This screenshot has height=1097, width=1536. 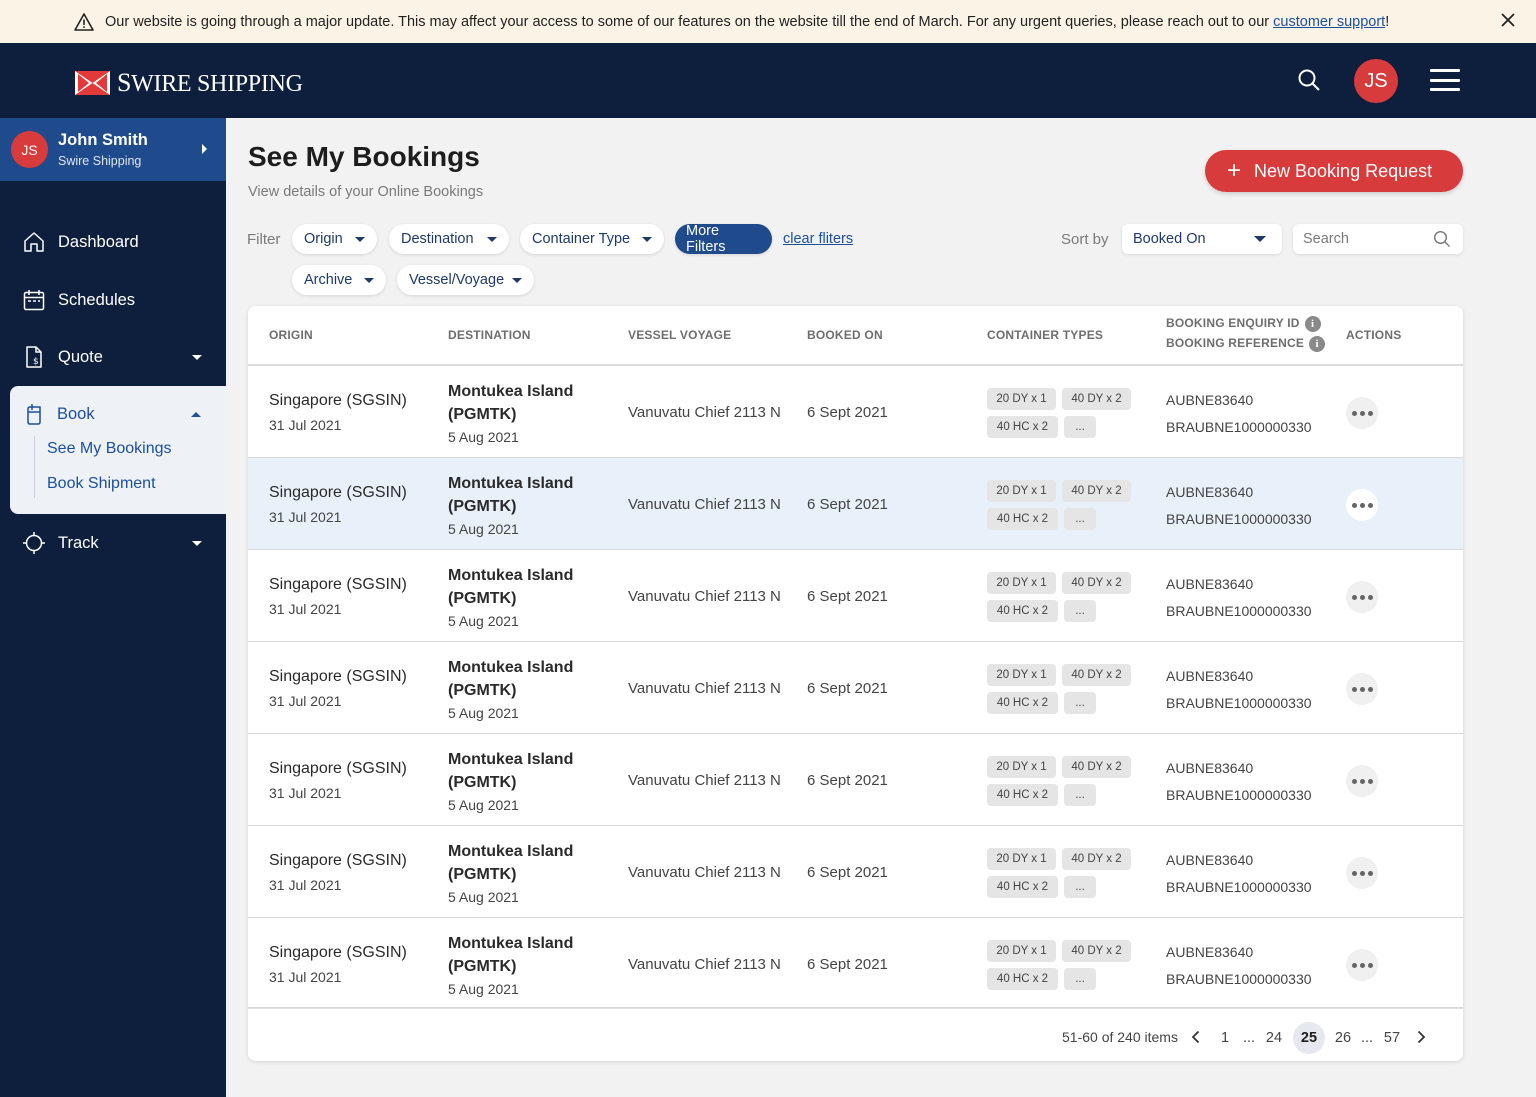 I want to click on new-booking-request-button: + New Booking Request, so click(x=1334, y=171).